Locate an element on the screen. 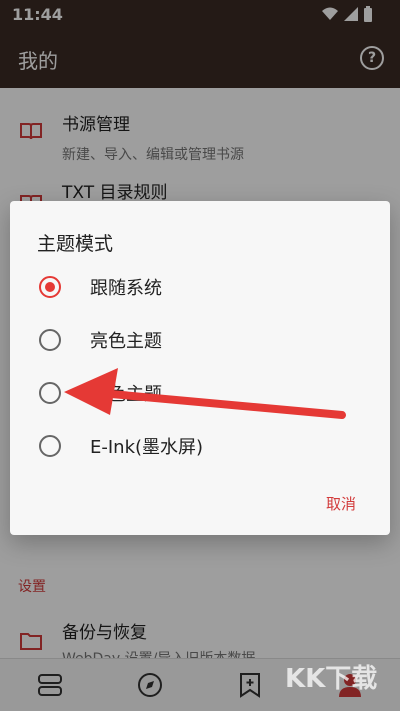  dialog-title: 主题模式 is located at coordinates (75, 244).